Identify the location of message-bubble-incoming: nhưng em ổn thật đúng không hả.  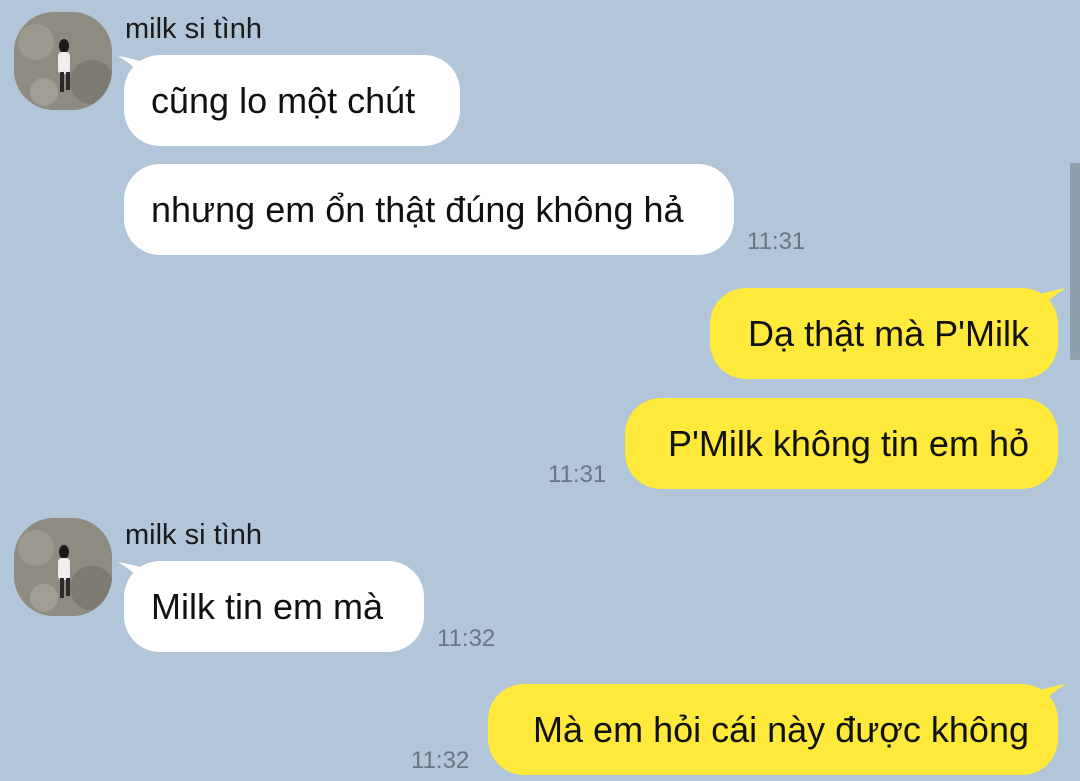
(429, 209).